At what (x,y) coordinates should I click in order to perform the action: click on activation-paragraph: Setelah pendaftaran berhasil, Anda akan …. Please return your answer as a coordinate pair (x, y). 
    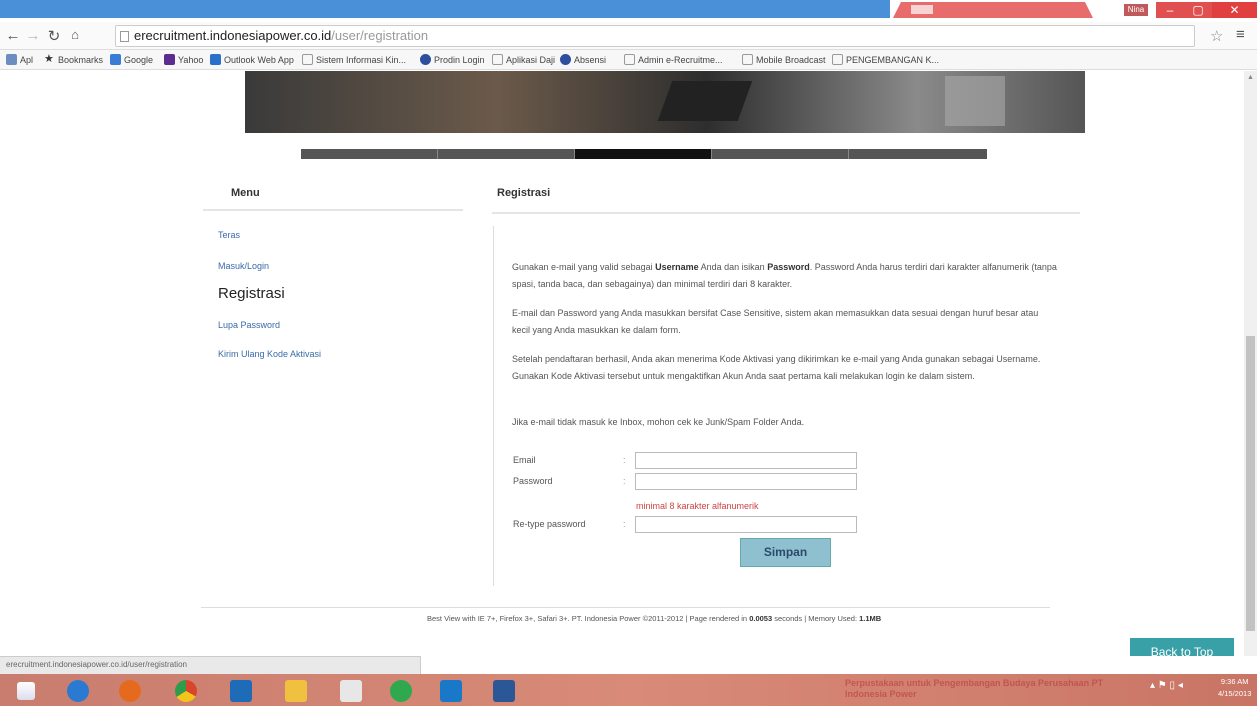
    Looking at the image, I should click on (776, 367).